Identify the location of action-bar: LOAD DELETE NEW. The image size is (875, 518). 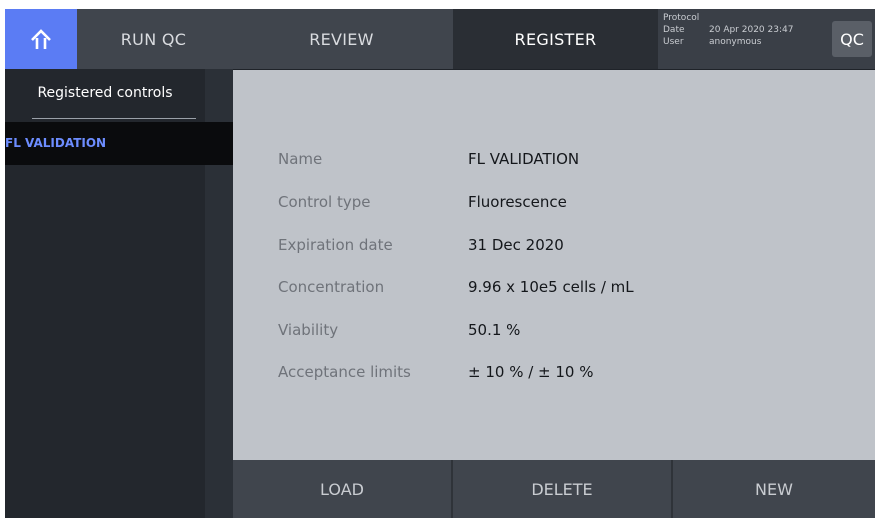
(554, 489).